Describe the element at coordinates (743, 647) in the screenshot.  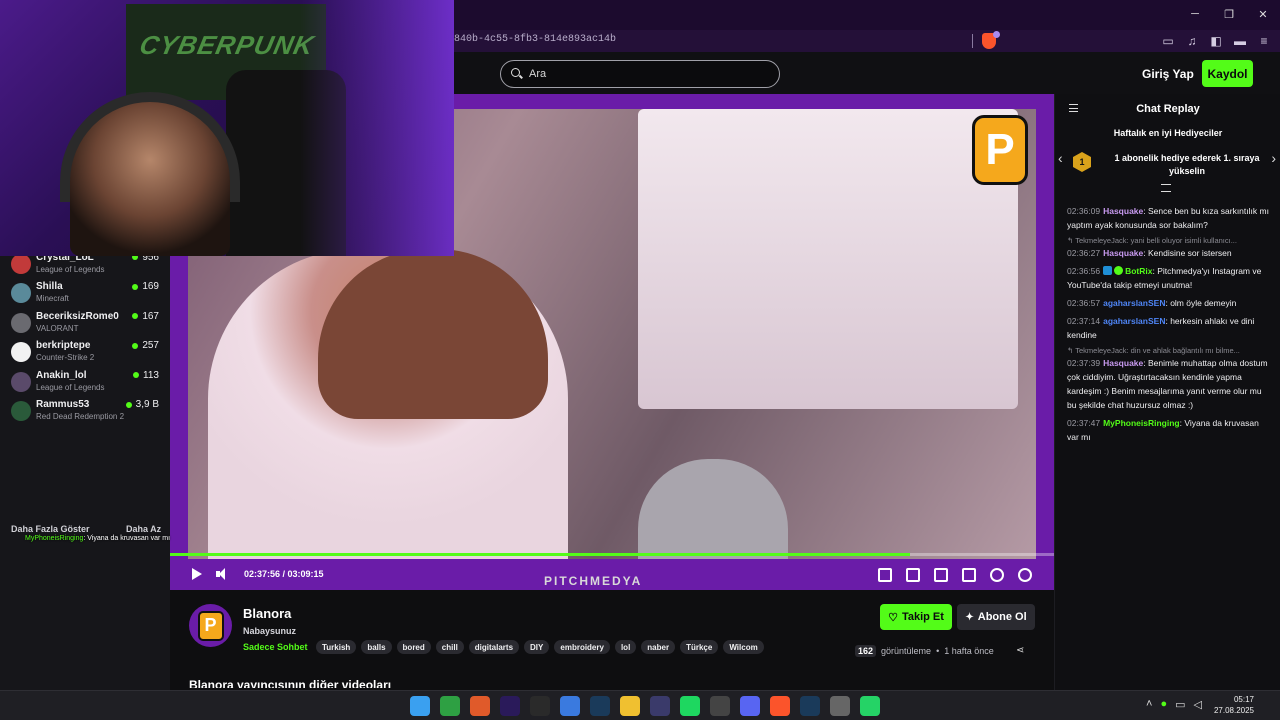
I see `tag-chip: Wilcom` at that location.